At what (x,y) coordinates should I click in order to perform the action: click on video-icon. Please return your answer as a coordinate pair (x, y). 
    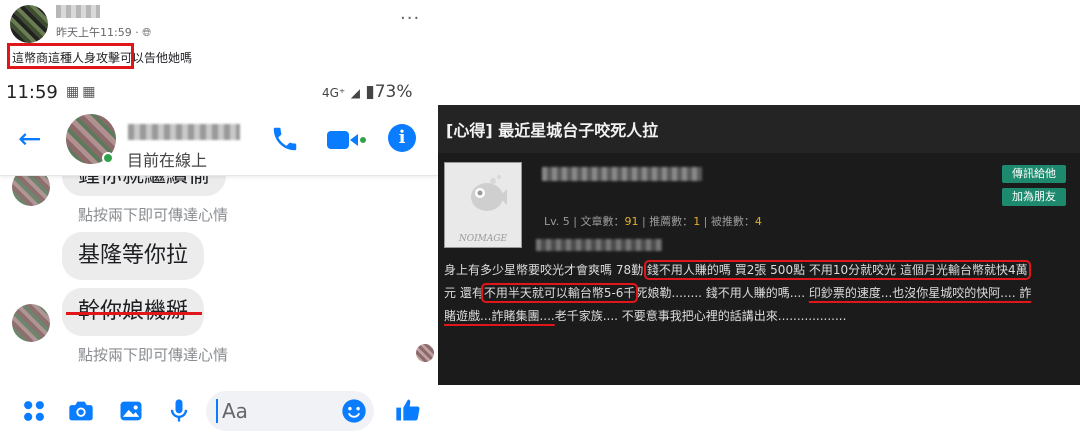
    Looking at the image, I should click on (346, 140).